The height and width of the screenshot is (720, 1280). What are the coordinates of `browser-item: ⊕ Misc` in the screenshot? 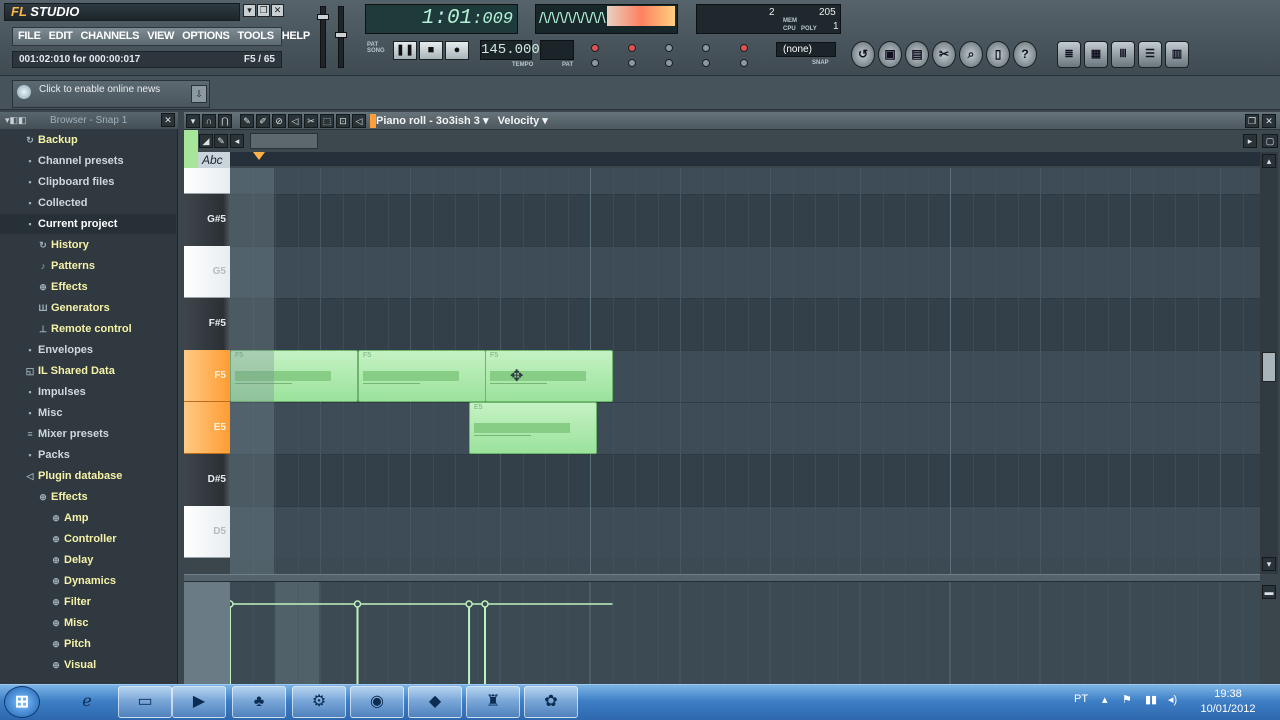 It's located at (88, 623).